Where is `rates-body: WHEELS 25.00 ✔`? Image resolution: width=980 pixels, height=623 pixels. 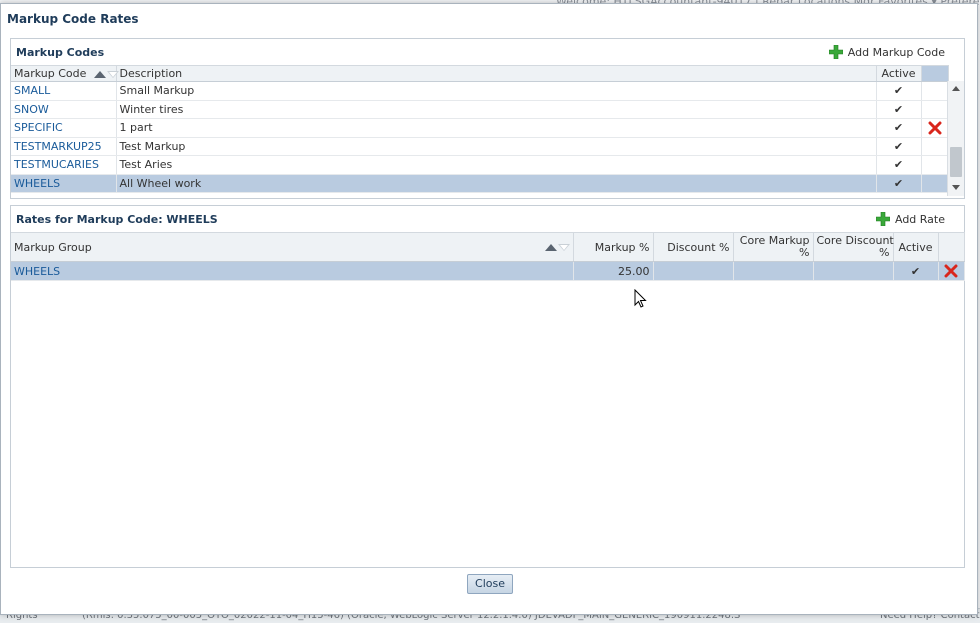
rates-body: WHEELS 25.00 ✔ is located at coordinates (488, 271).